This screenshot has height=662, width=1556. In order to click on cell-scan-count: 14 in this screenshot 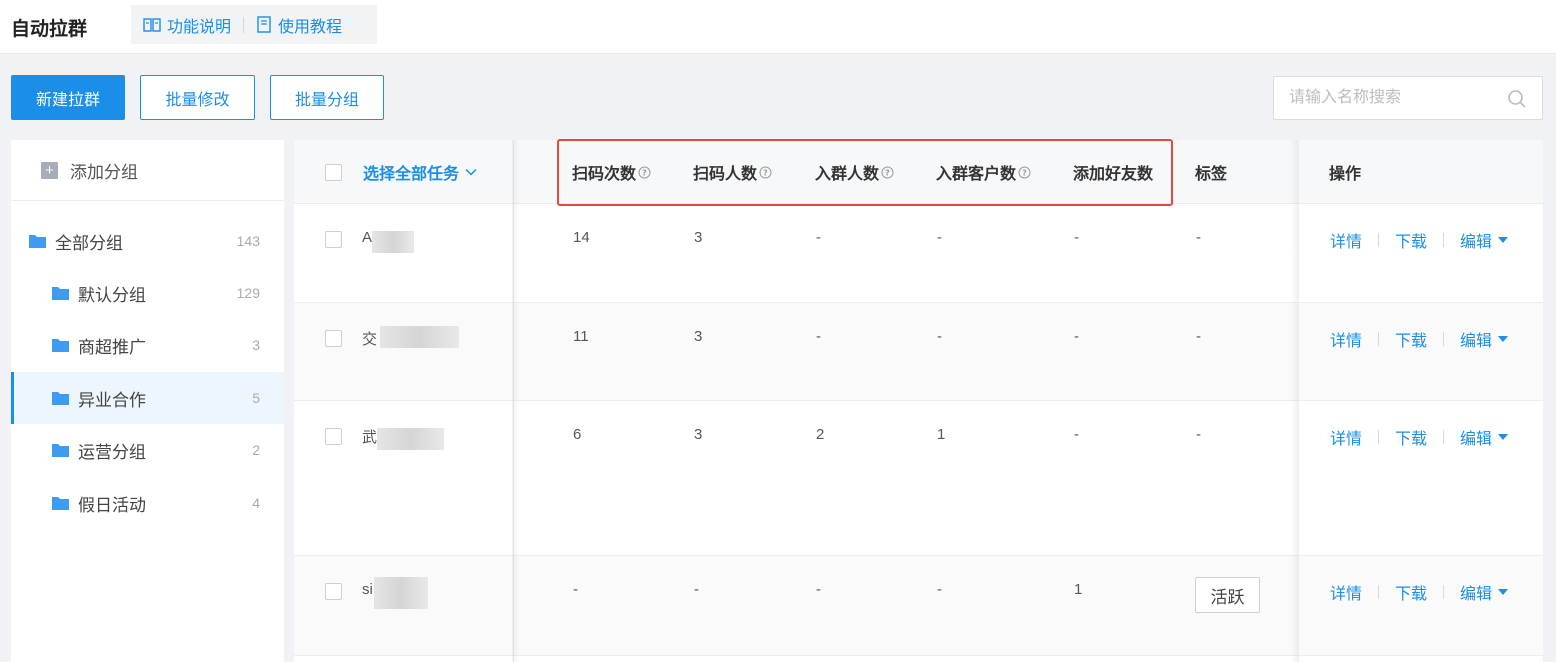, I will do `click(581, 237)`.